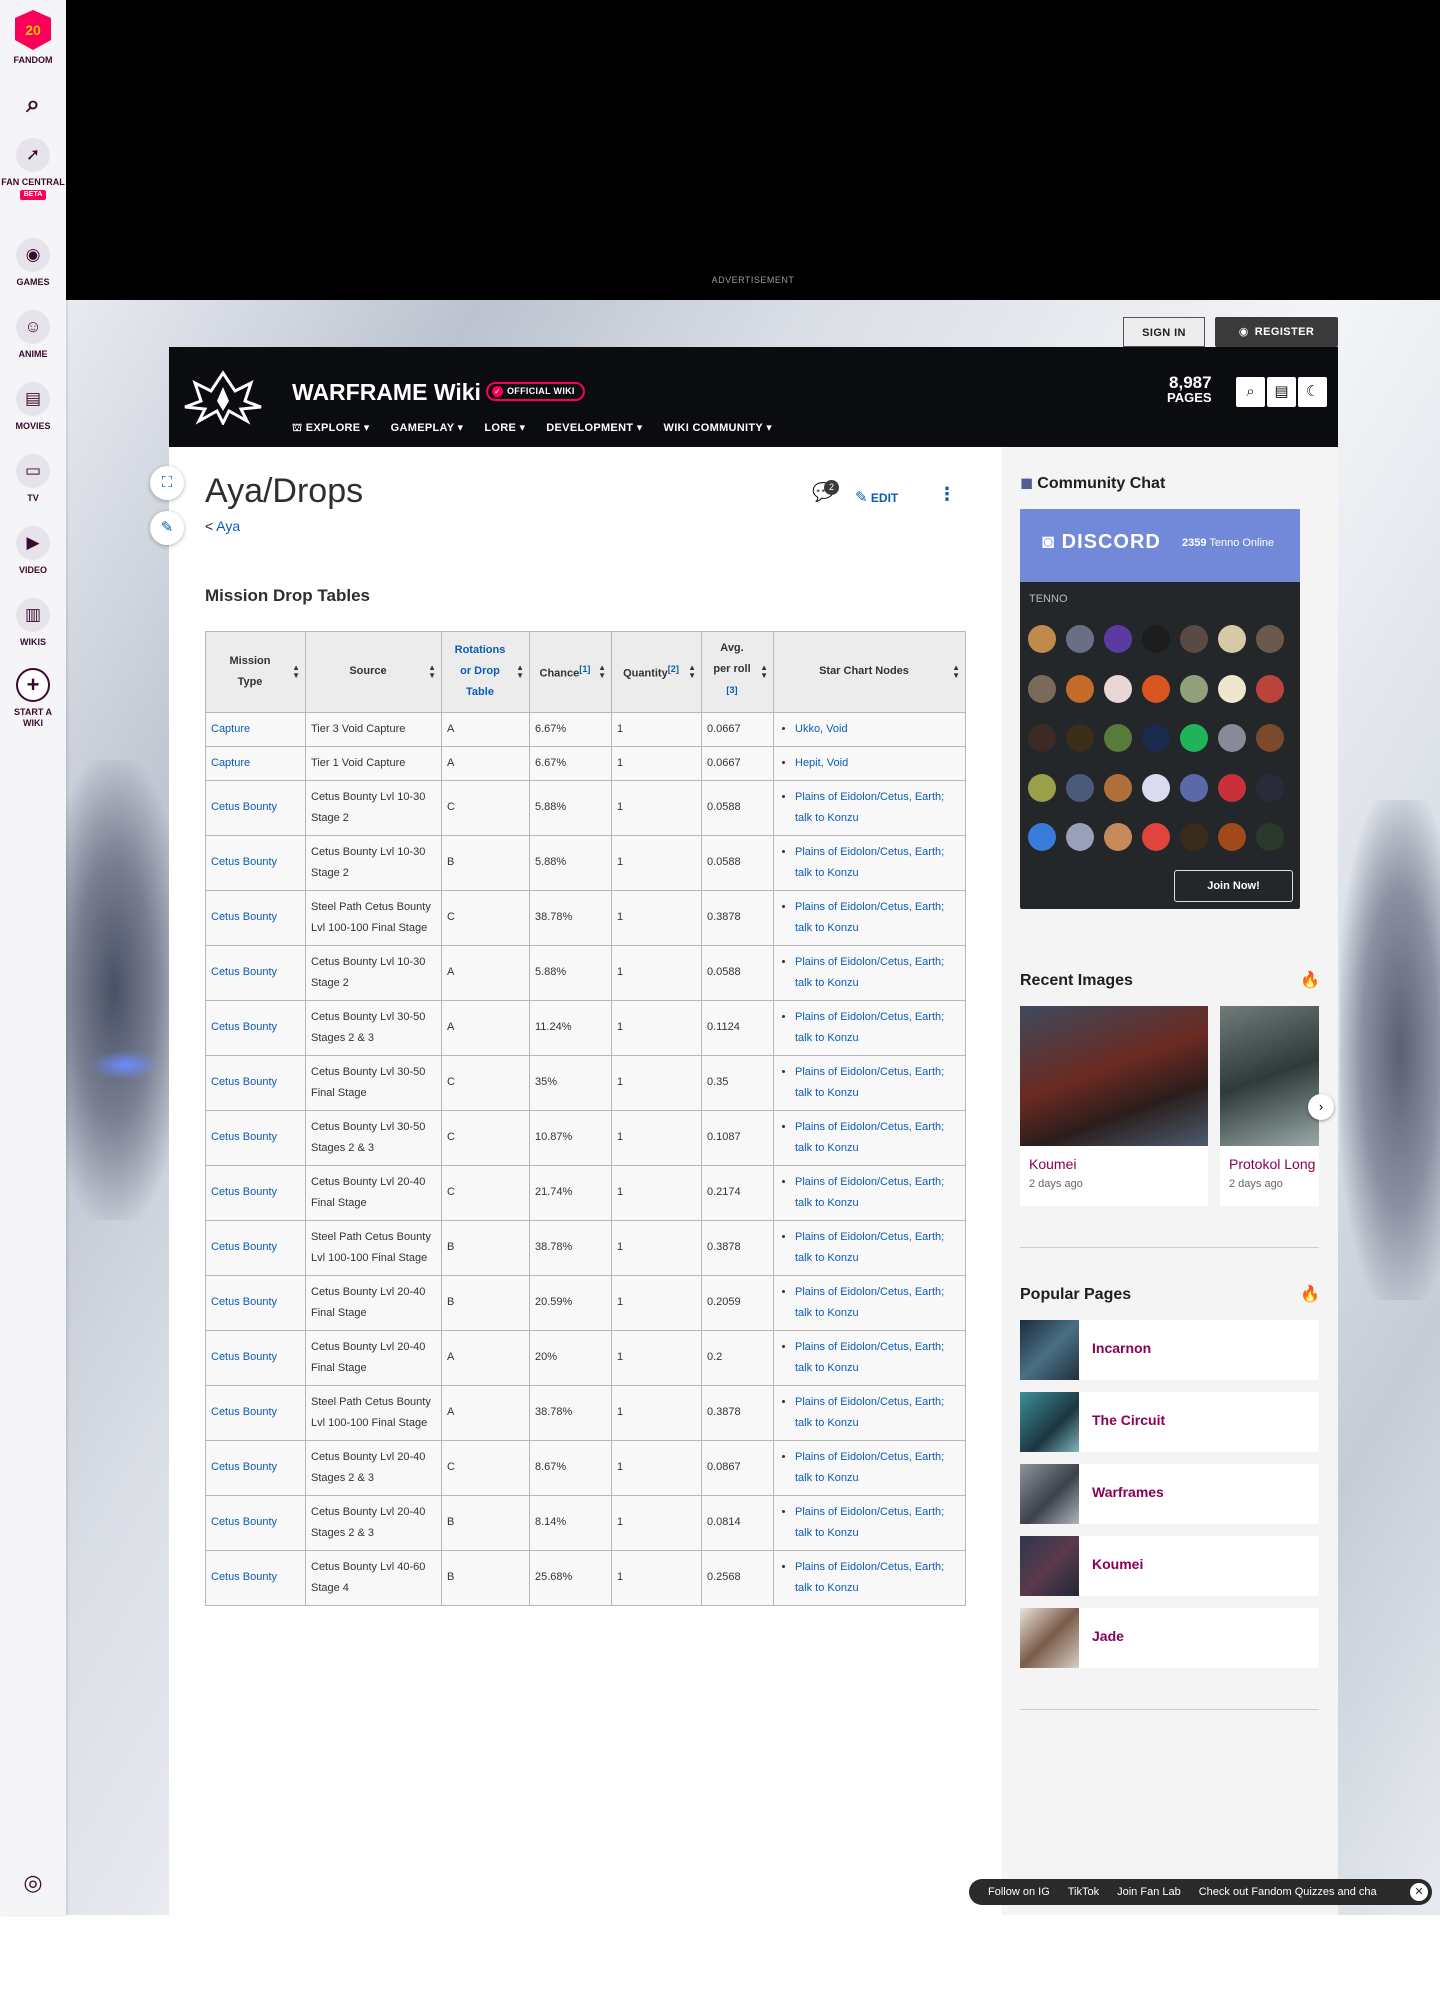  What do you see at coordinates (33, 407) in the screenshot?
I see `movies-link: ▤ MOVIES` at bounding box center [33, 407].